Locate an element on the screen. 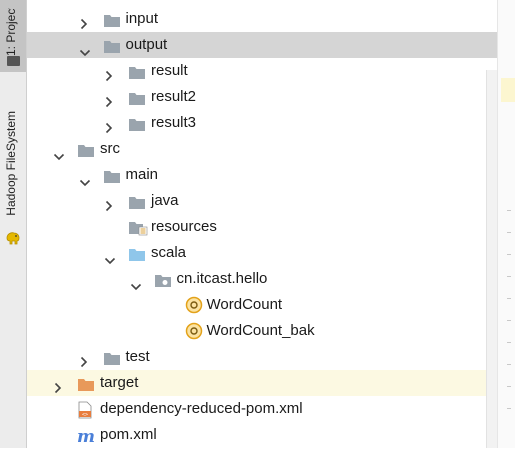 The height and width of the screenshot is (453, 515). hadoop-filesystem-tool-button: Hadoop FileSystem is located at coordinates (13, 180).